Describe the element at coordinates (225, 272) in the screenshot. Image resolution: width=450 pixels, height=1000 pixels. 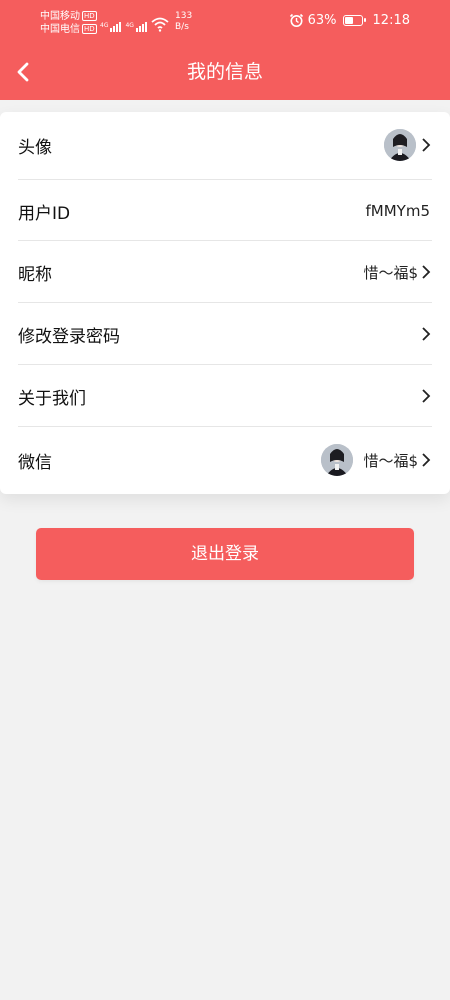
I see `nickname-row: 昵称 惜～福$` at that location.